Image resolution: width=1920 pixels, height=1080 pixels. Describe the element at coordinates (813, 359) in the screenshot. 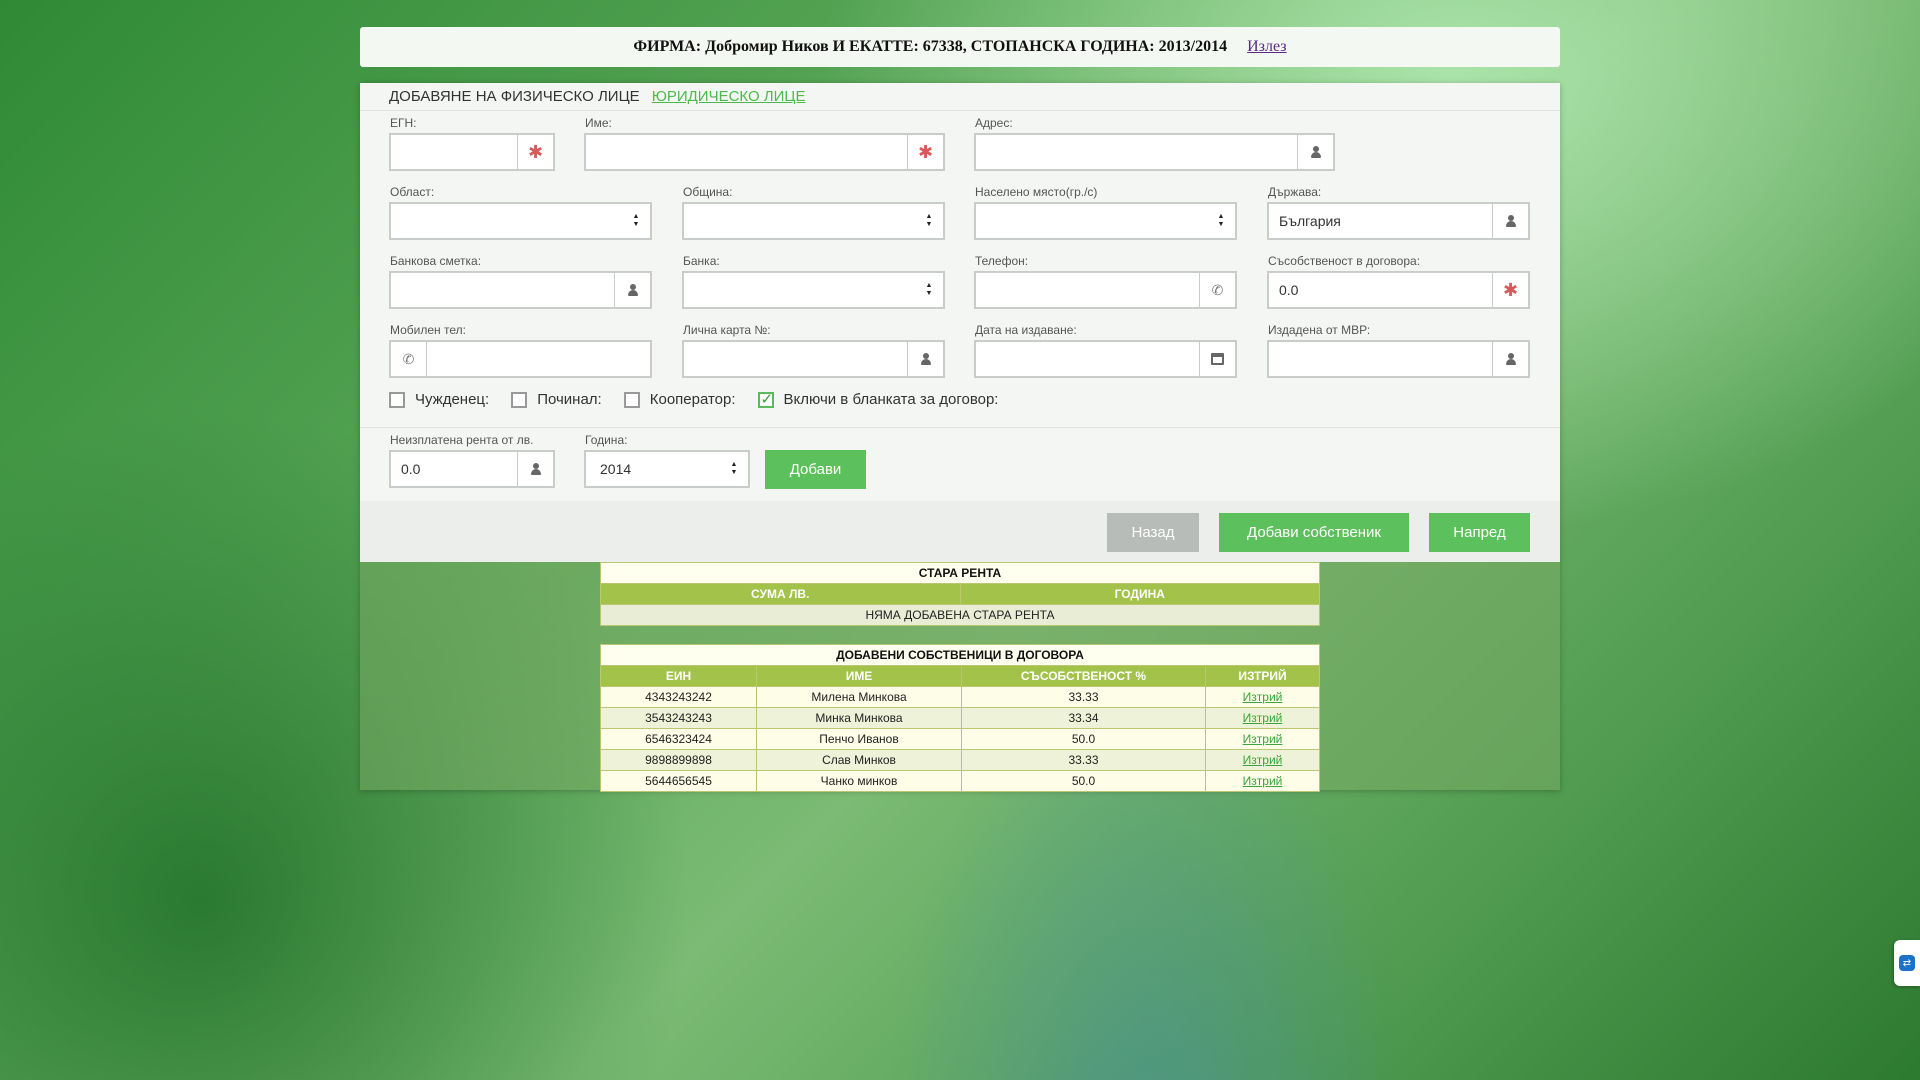

I see `id-card-input` at that location.